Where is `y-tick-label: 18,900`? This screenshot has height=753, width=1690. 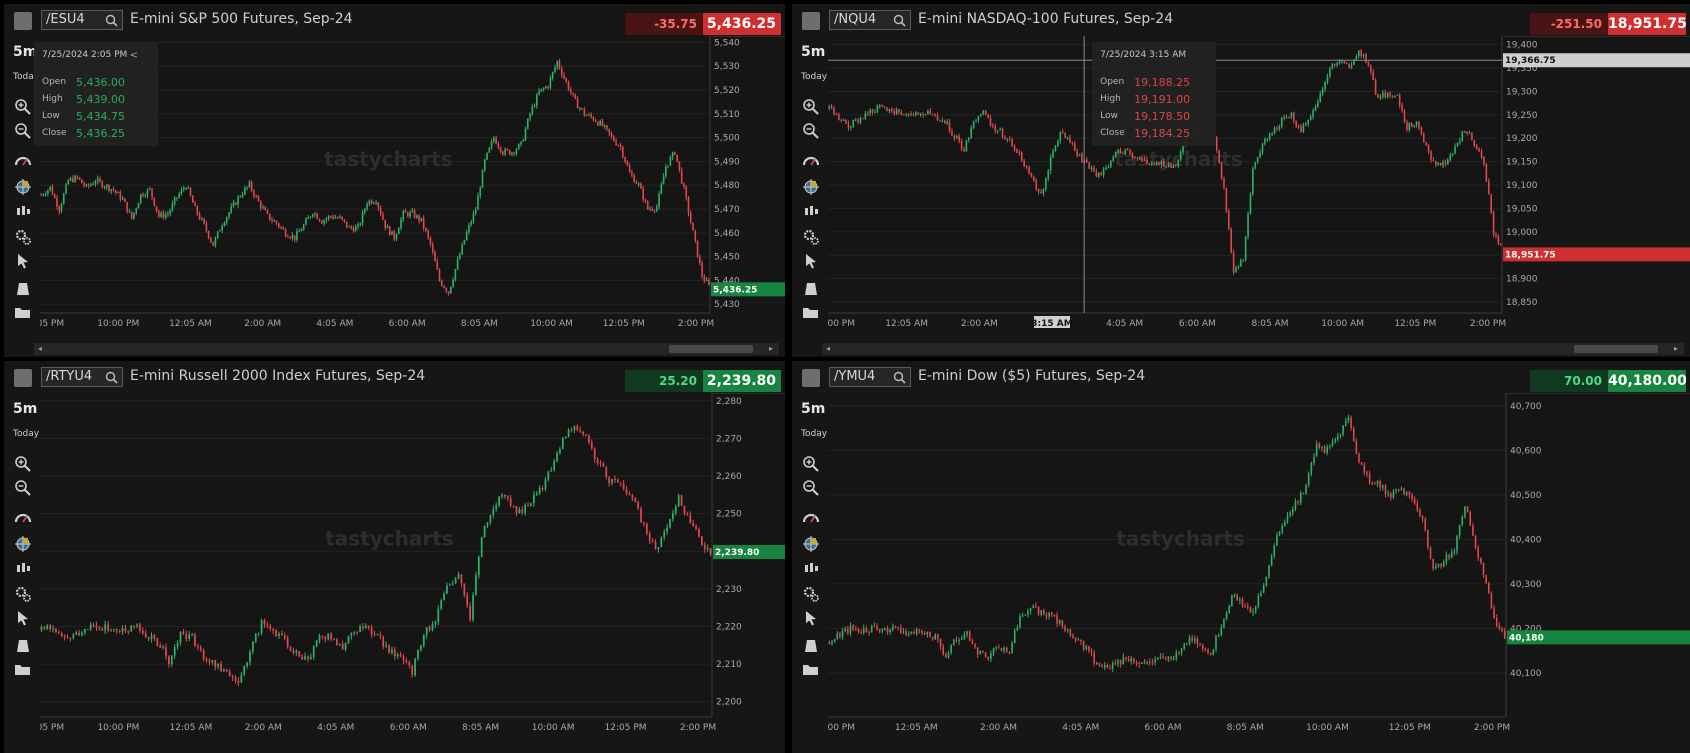 y-tick-label: 18,900 is located at coordinates (1522, 280).